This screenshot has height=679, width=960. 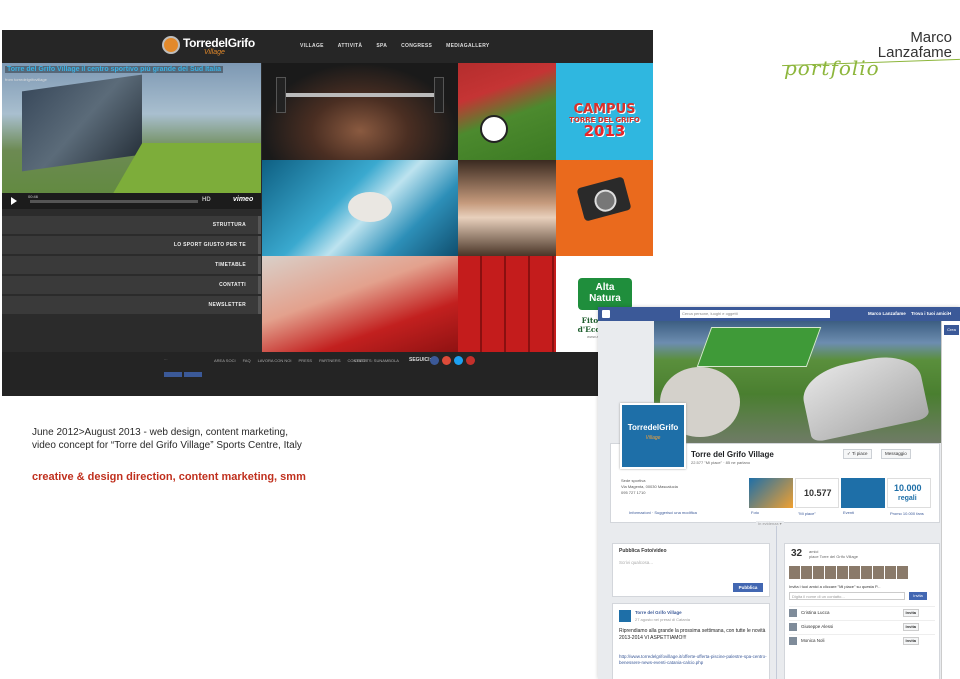 I want to click on friend-name: Cristina Lucca, so click(x=815, y=612).